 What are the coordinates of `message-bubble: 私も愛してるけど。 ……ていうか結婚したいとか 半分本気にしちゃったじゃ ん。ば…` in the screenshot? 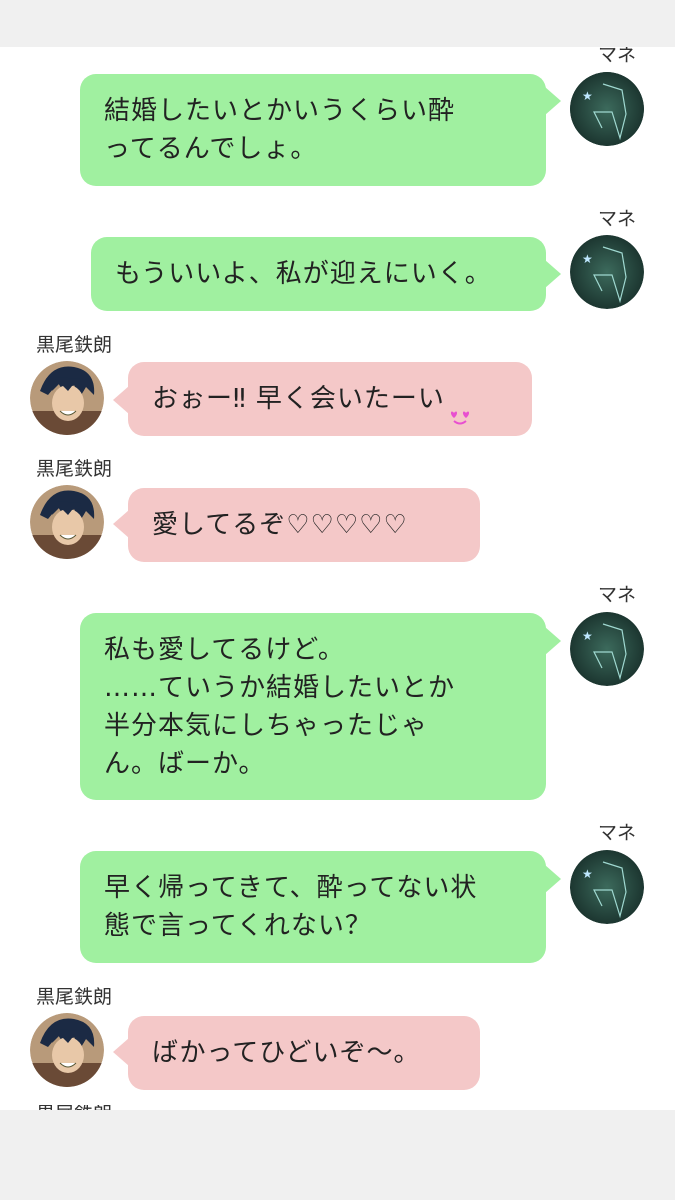 It's located at (313, 706).